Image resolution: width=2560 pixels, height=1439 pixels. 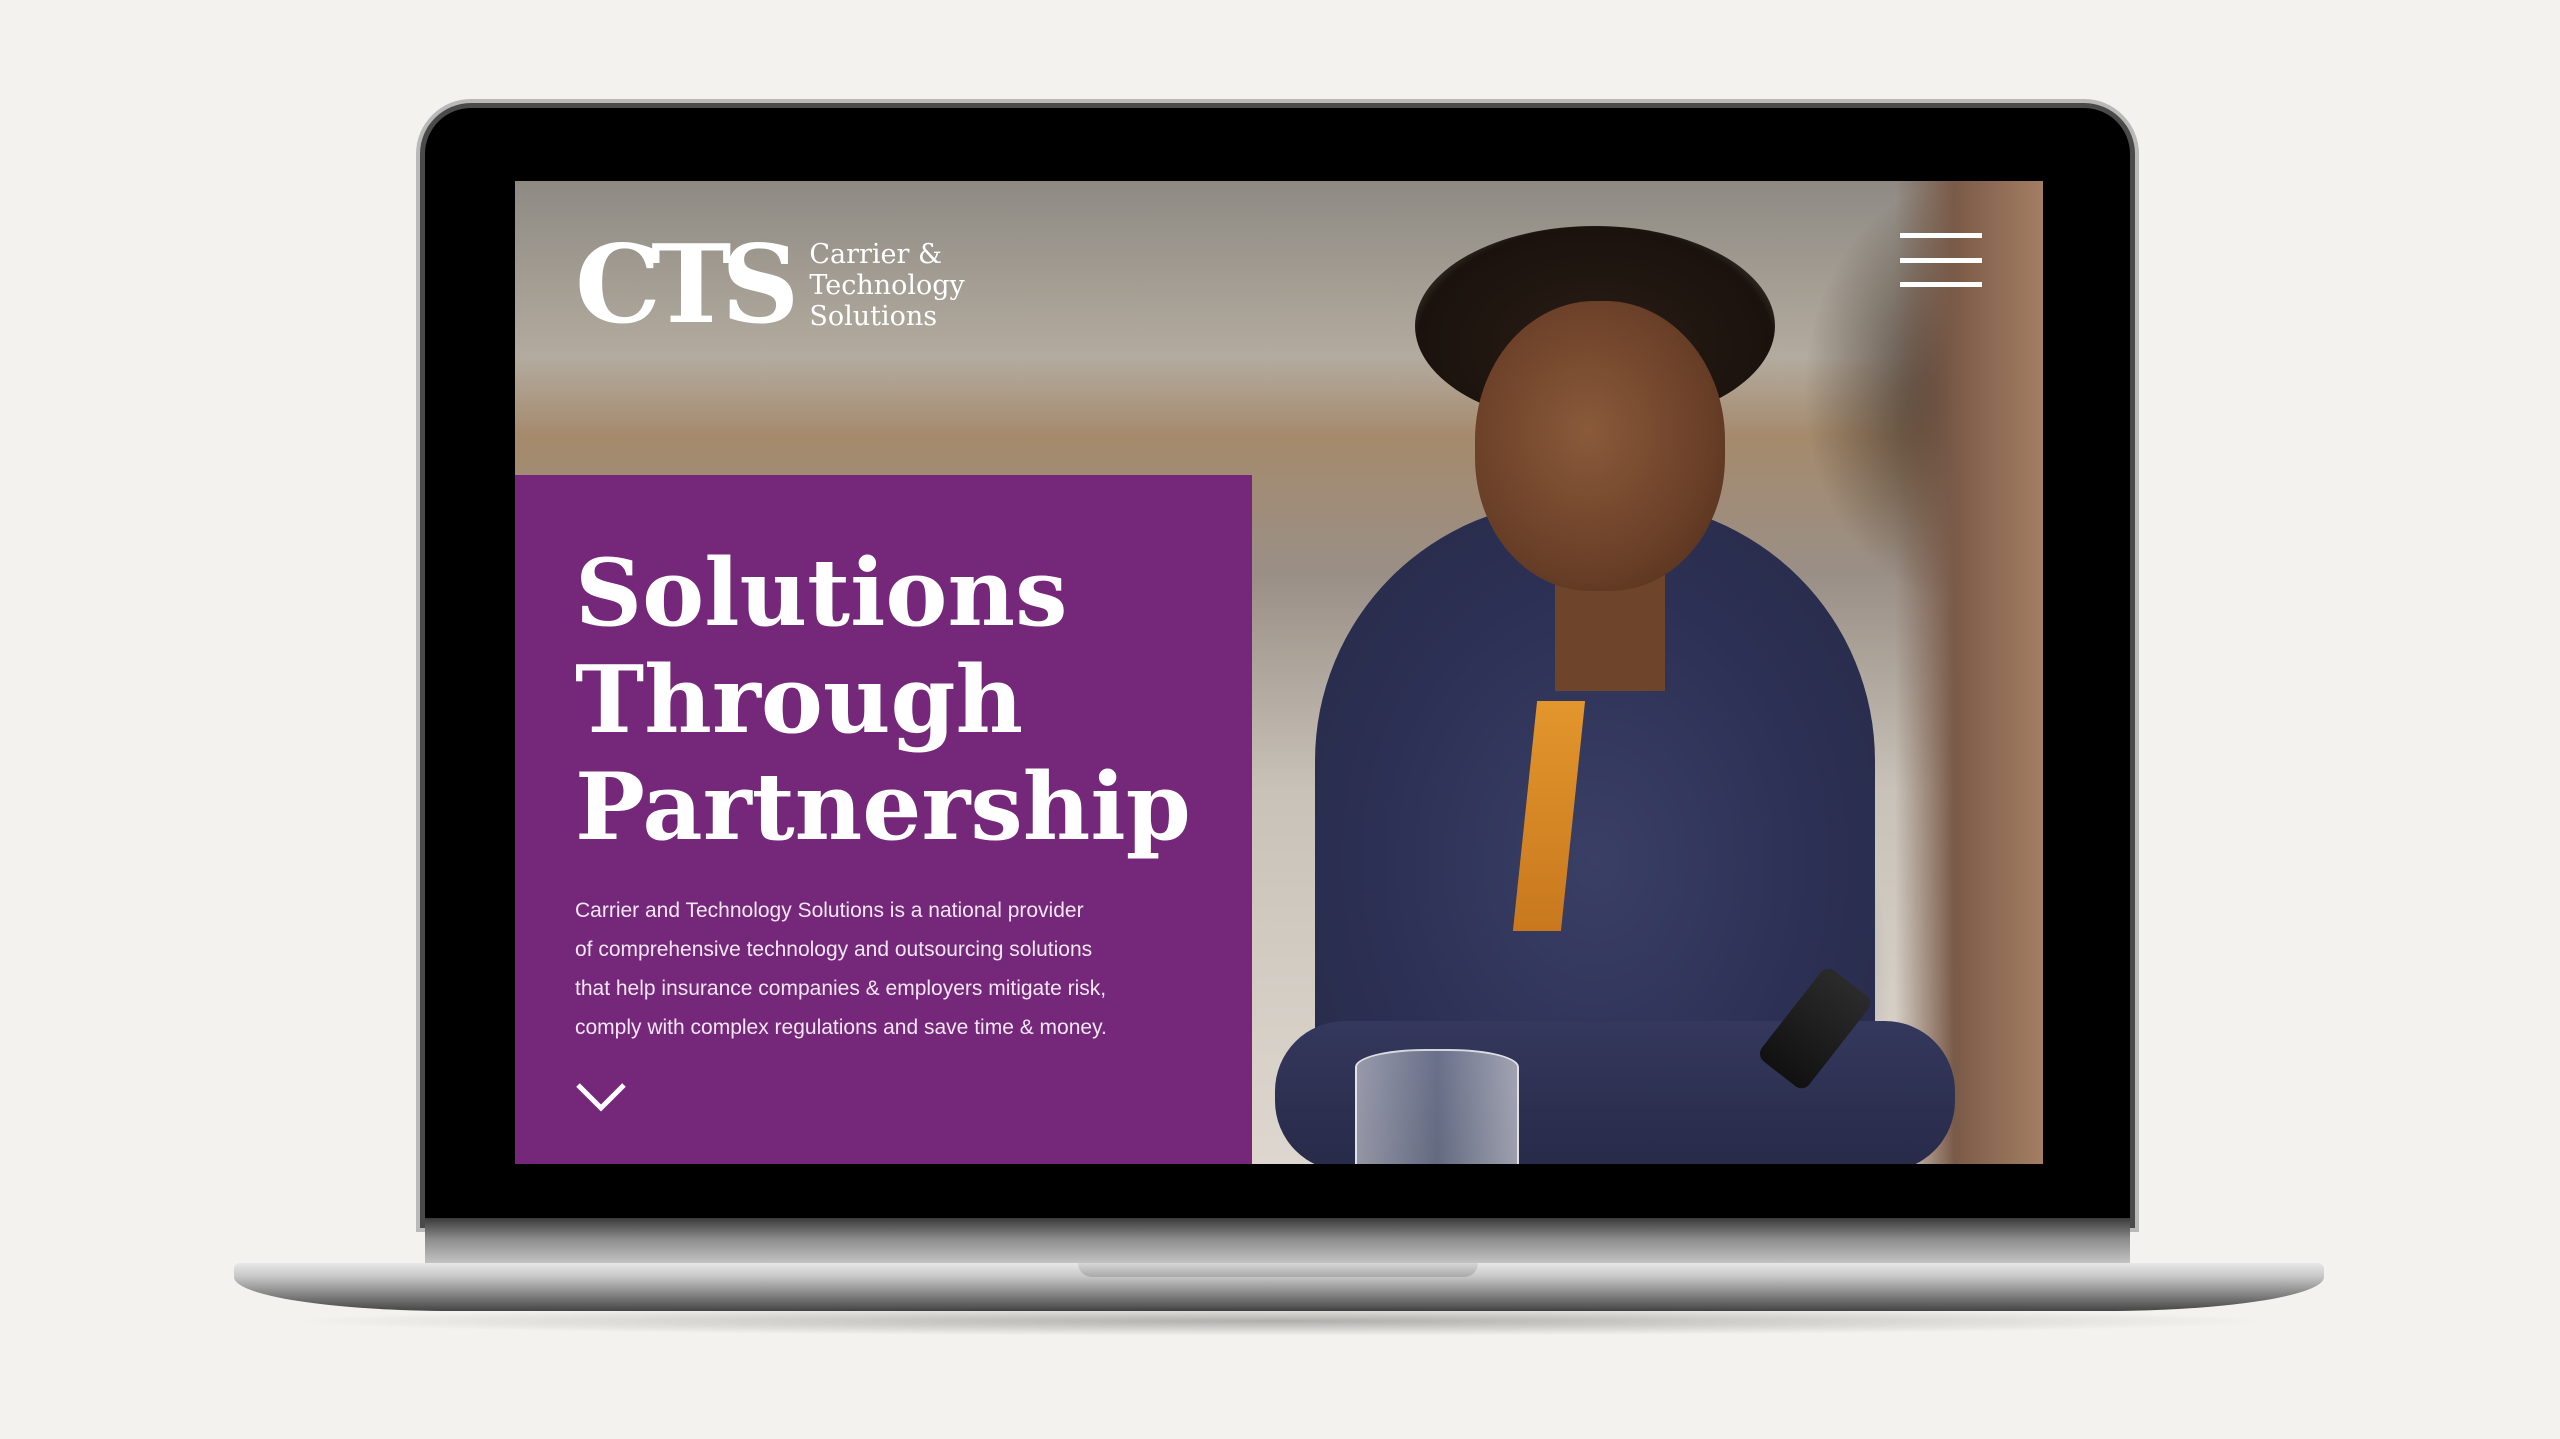 I want to click on hamburger-menu-icon, so click(x=1941, y=260).